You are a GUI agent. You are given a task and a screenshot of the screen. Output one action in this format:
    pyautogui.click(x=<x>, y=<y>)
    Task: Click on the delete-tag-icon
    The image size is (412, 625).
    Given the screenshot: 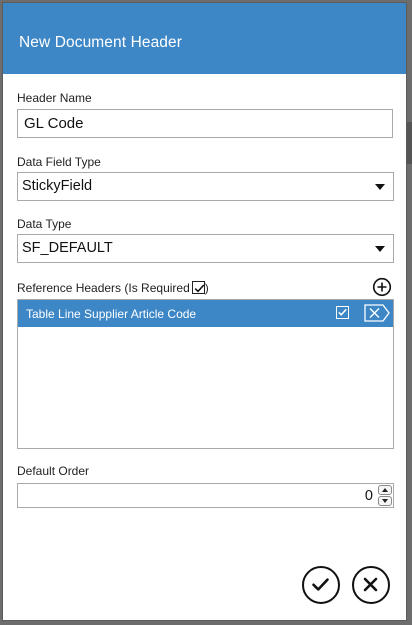 What is the action you would take?
    pyautogui.click(x=377, y=313)
    